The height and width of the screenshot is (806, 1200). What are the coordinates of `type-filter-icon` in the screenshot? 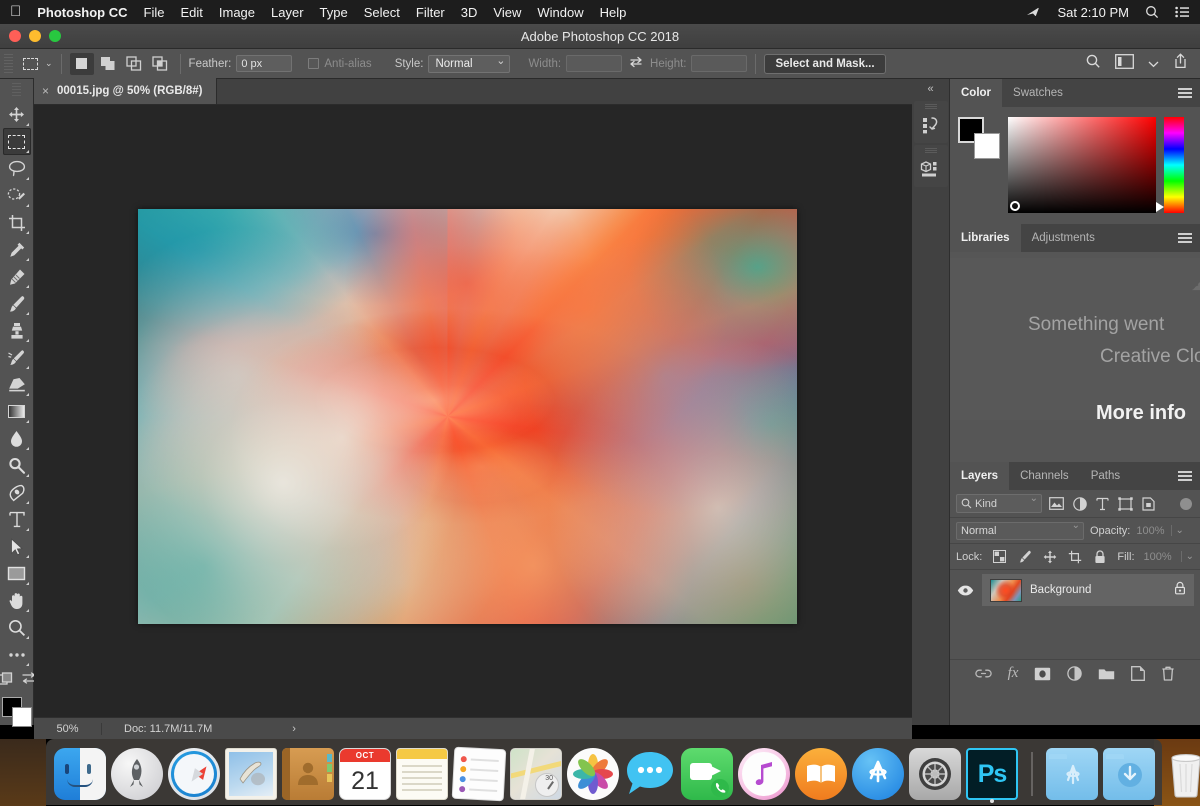 It's located at (1102, 504).